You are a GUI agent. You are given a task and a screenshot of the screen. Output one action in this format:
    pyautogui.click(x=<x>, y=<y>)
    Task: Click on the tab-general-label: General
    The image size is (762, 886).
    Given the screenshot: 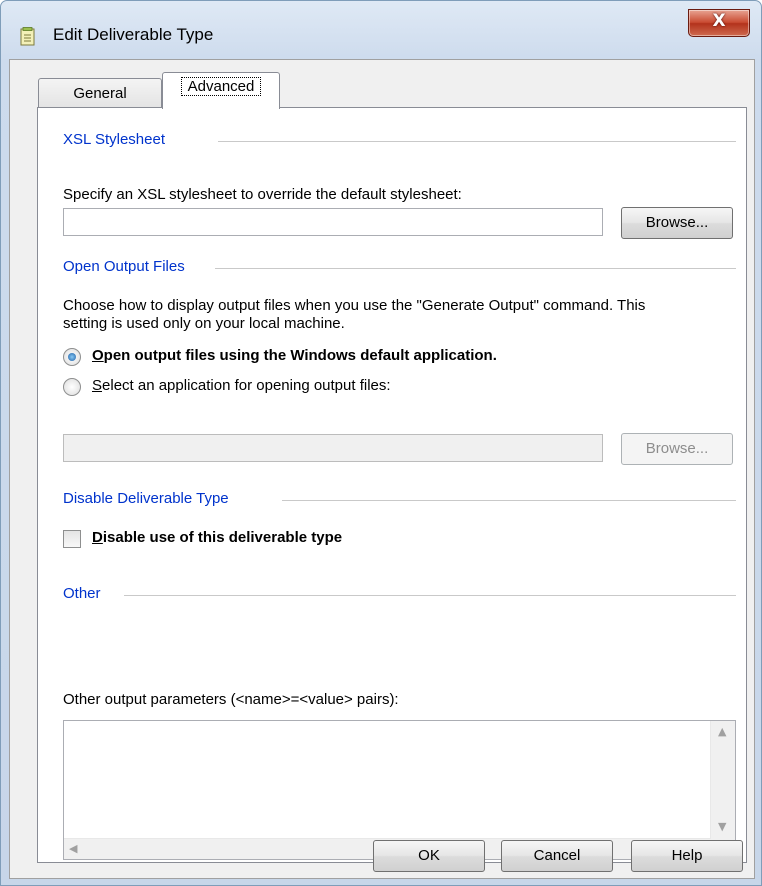 What is the action you would take?
    pyautogui.click(x=100, y=93)
    